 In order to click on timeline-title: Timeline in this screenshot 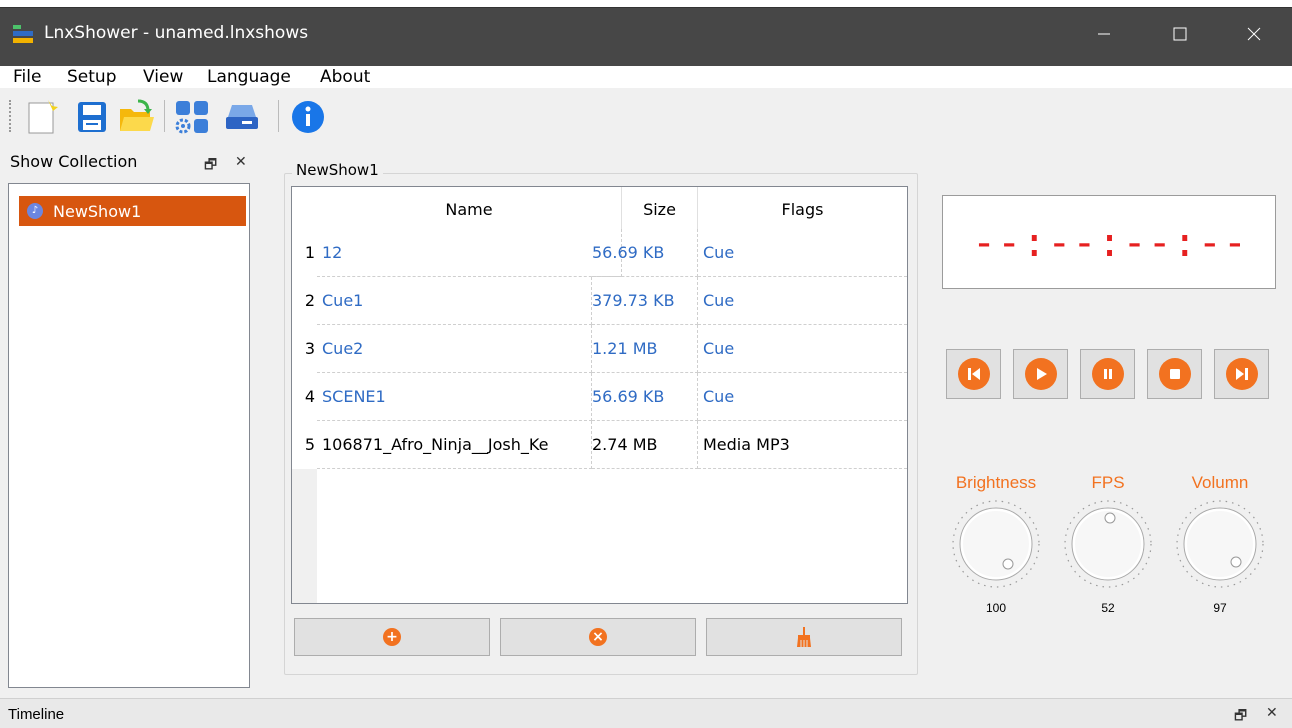, I will do `click(36, 714)`.